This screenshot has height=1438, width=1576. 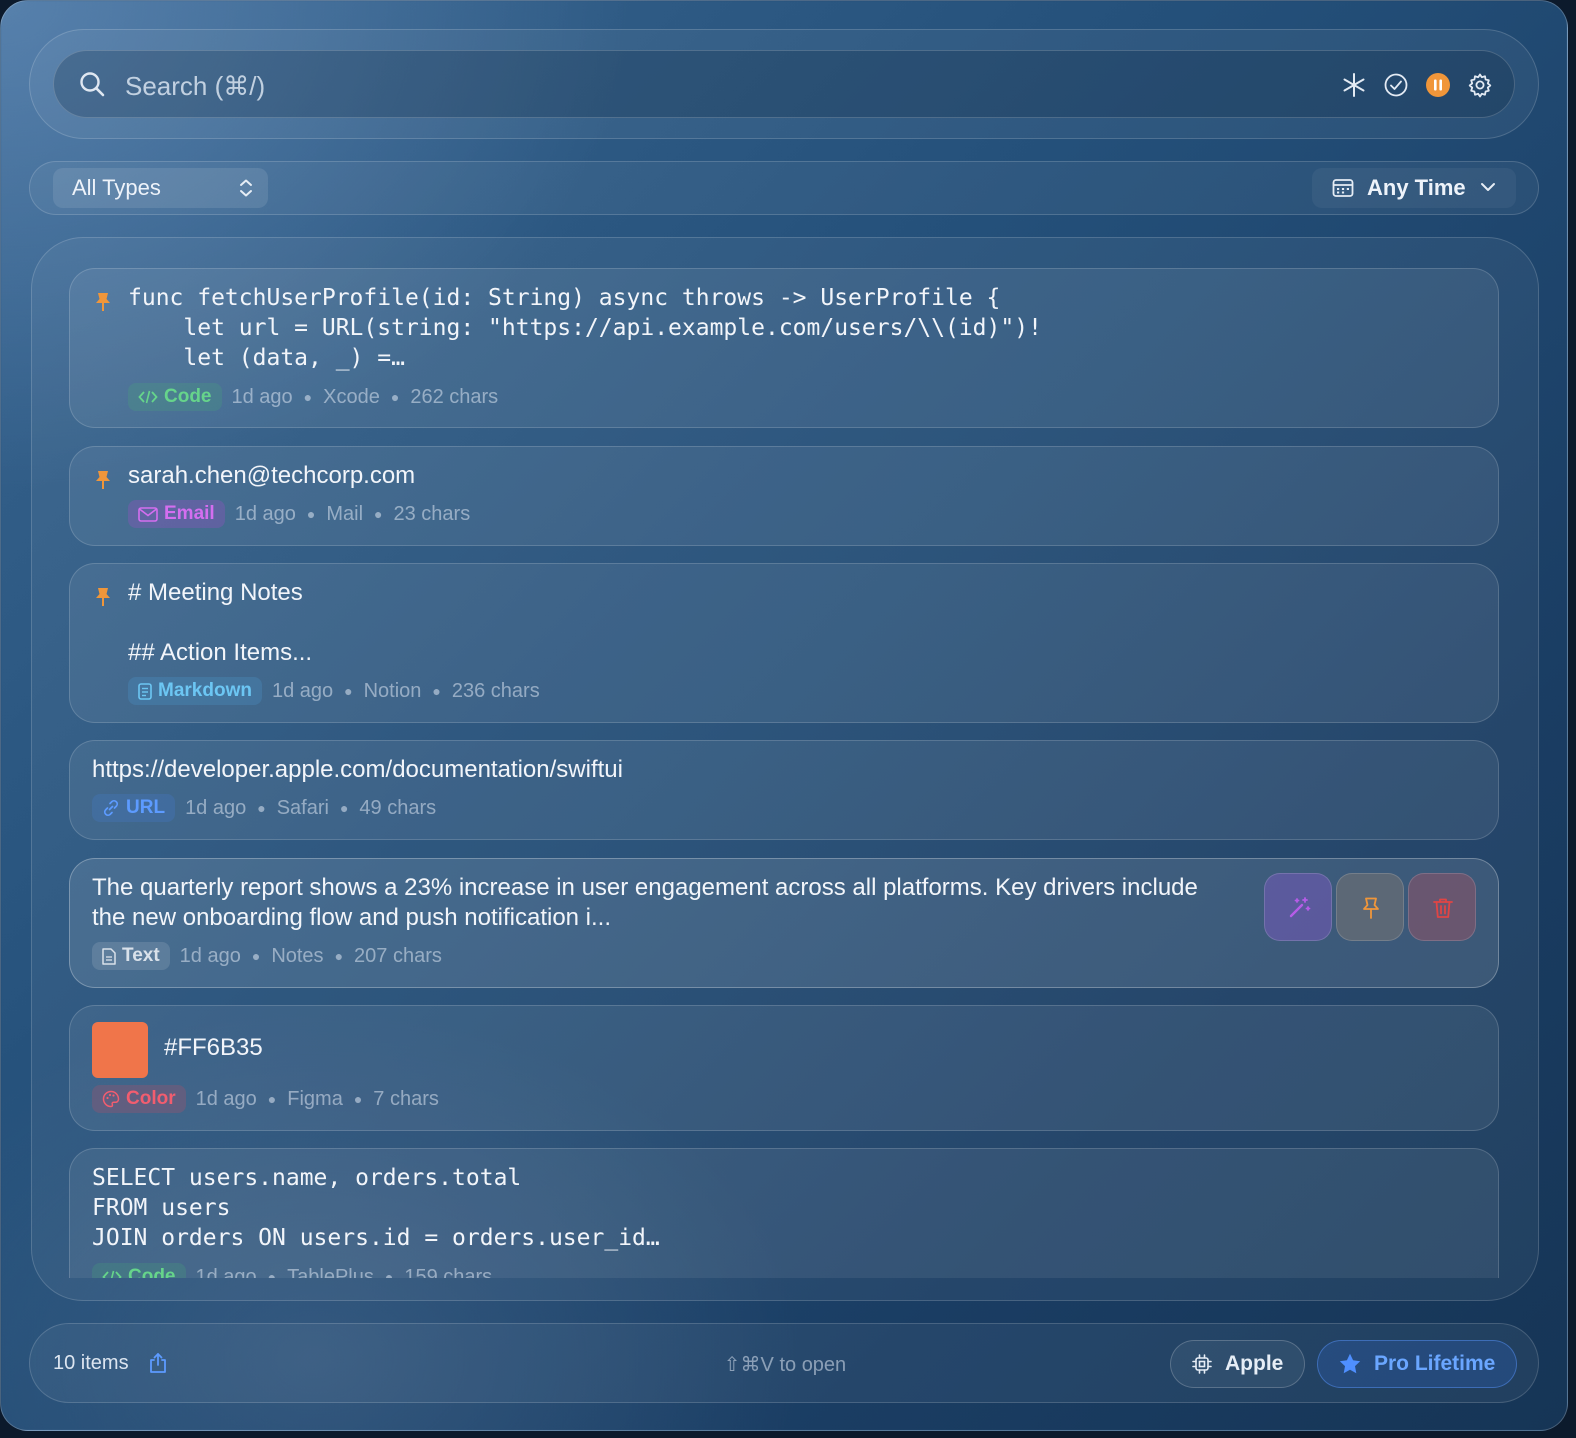 What do you see at coordinates (176, 514) in the screenshot?
I see `type-badge-email: Email` at bounding box center [176, 514].